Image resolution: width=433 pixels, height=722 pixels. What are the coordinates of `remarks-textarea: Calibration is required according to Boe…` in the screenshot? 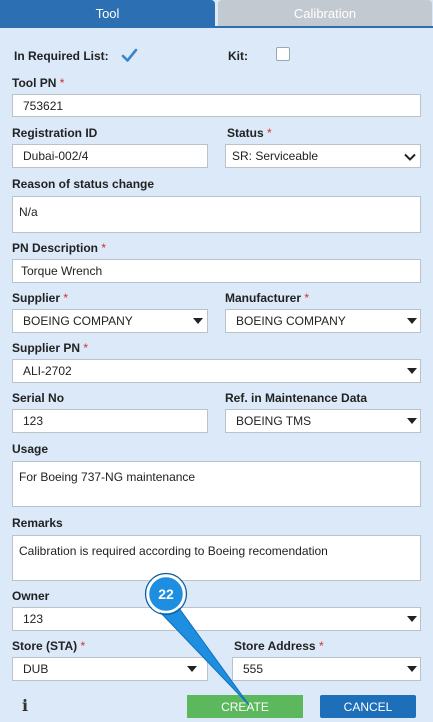 It's located at (216, 558).